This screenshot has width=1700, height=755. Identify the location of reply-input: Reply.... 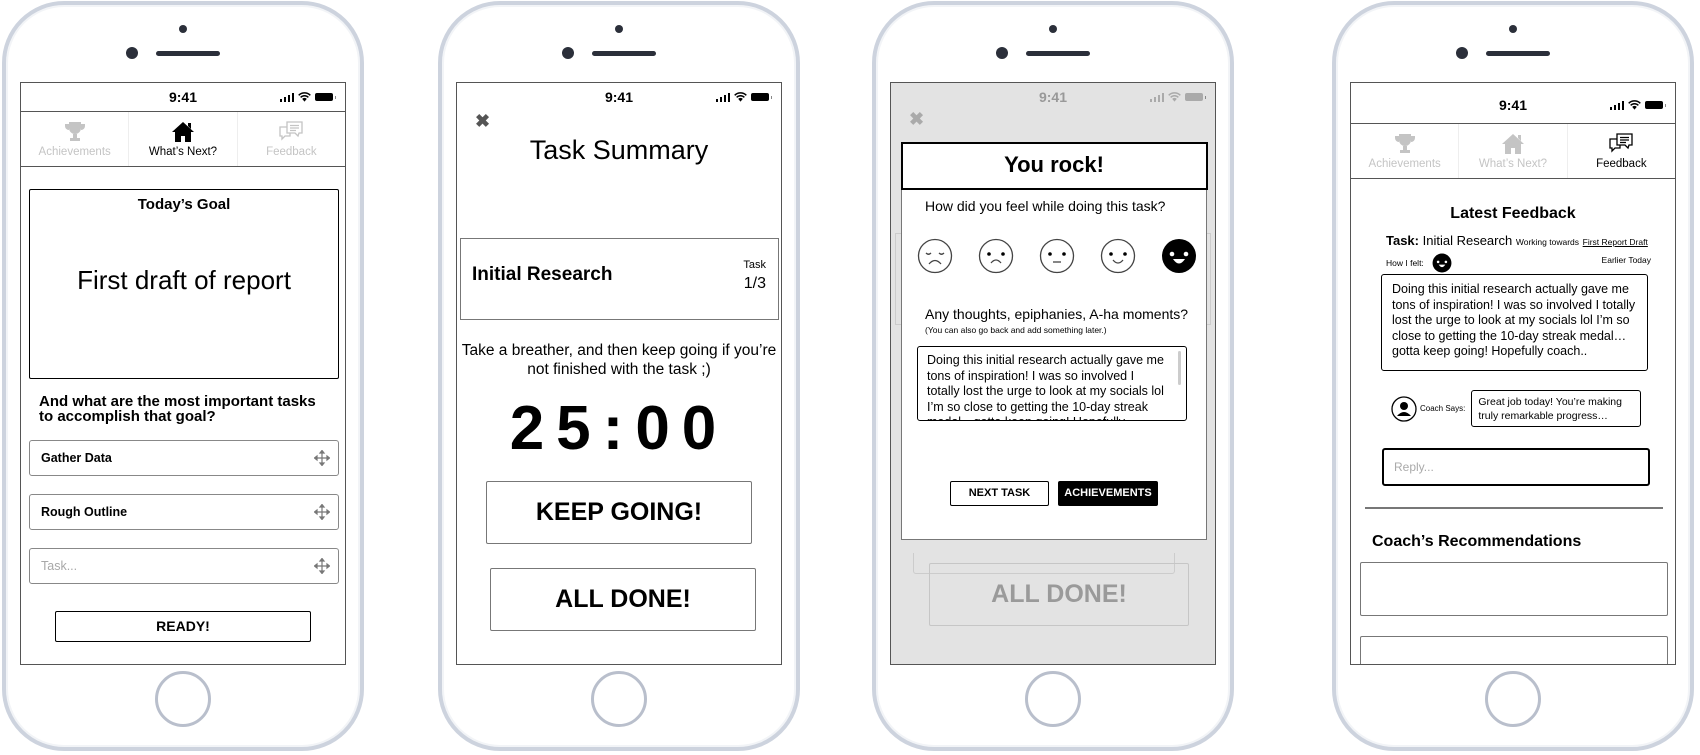
(1516, 467).